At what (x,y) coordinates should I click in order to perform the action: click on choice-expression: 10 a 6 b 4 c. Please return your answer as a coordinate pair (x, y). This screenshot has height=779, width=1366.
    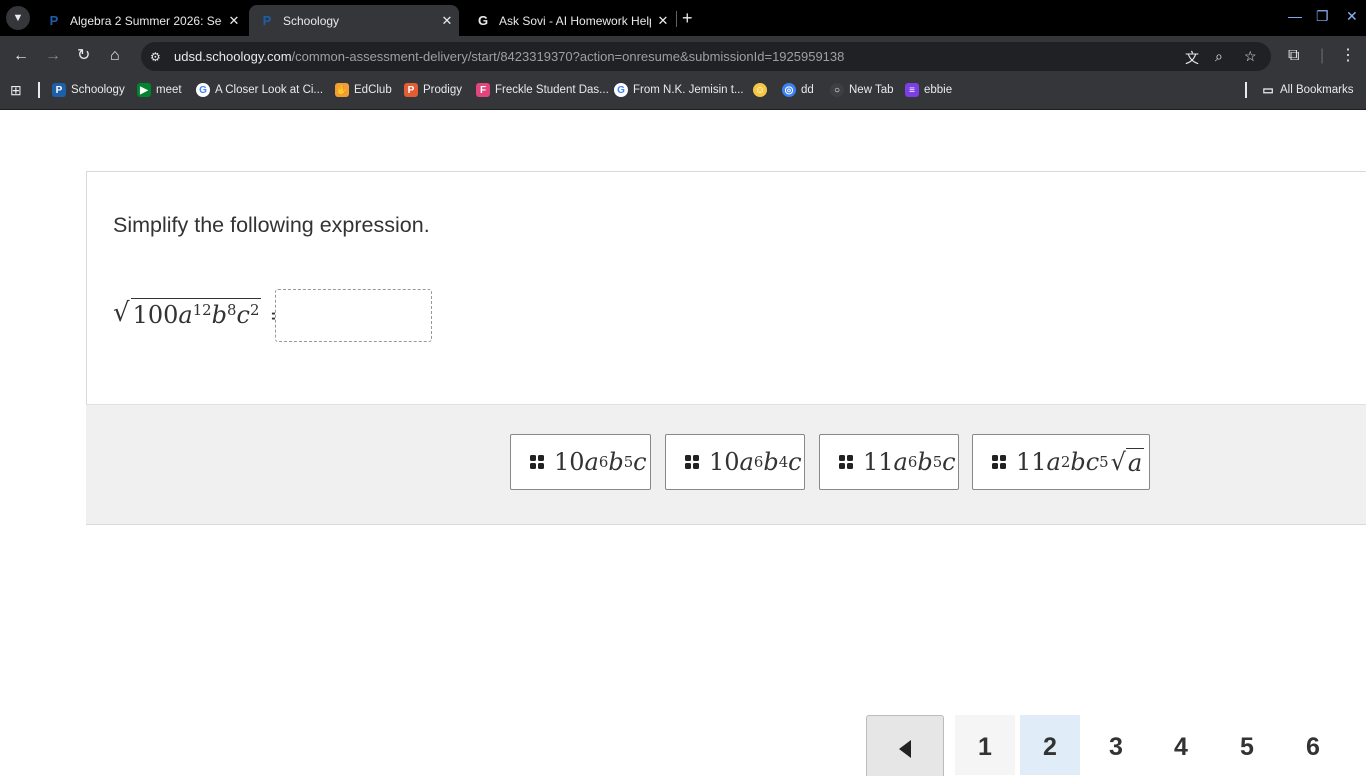
    Looking at the image, I should click on (755, 462).